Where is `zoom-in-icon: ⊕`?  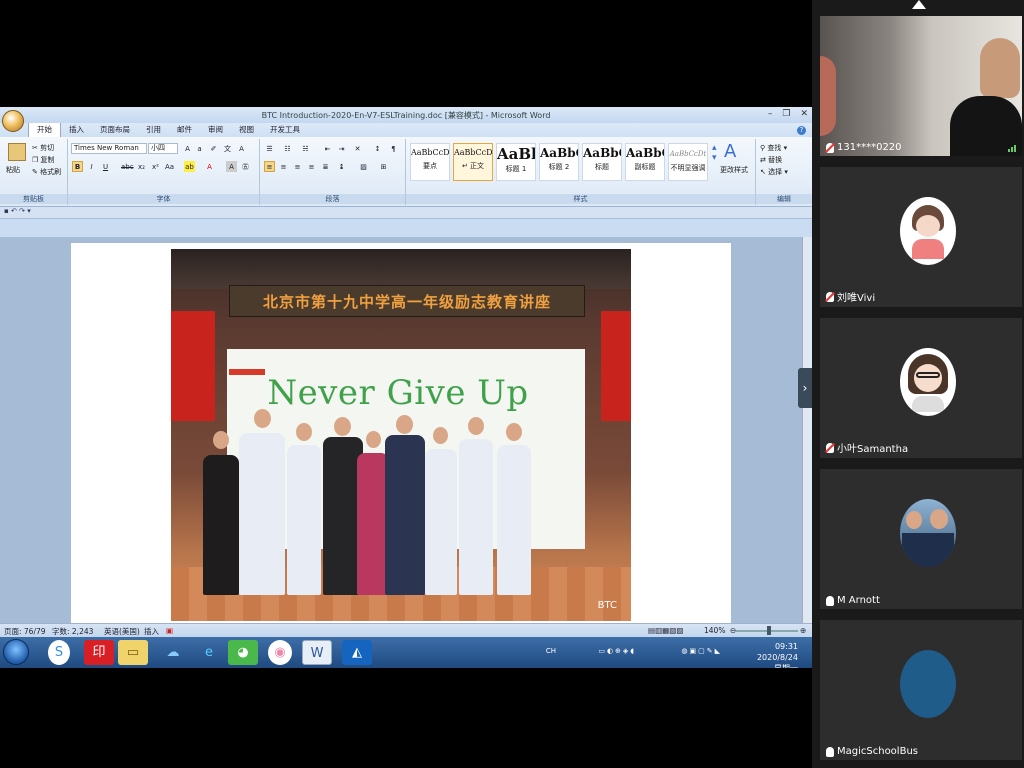 zoom-in-icon: ⊕ is located at coordinates (803, 630).